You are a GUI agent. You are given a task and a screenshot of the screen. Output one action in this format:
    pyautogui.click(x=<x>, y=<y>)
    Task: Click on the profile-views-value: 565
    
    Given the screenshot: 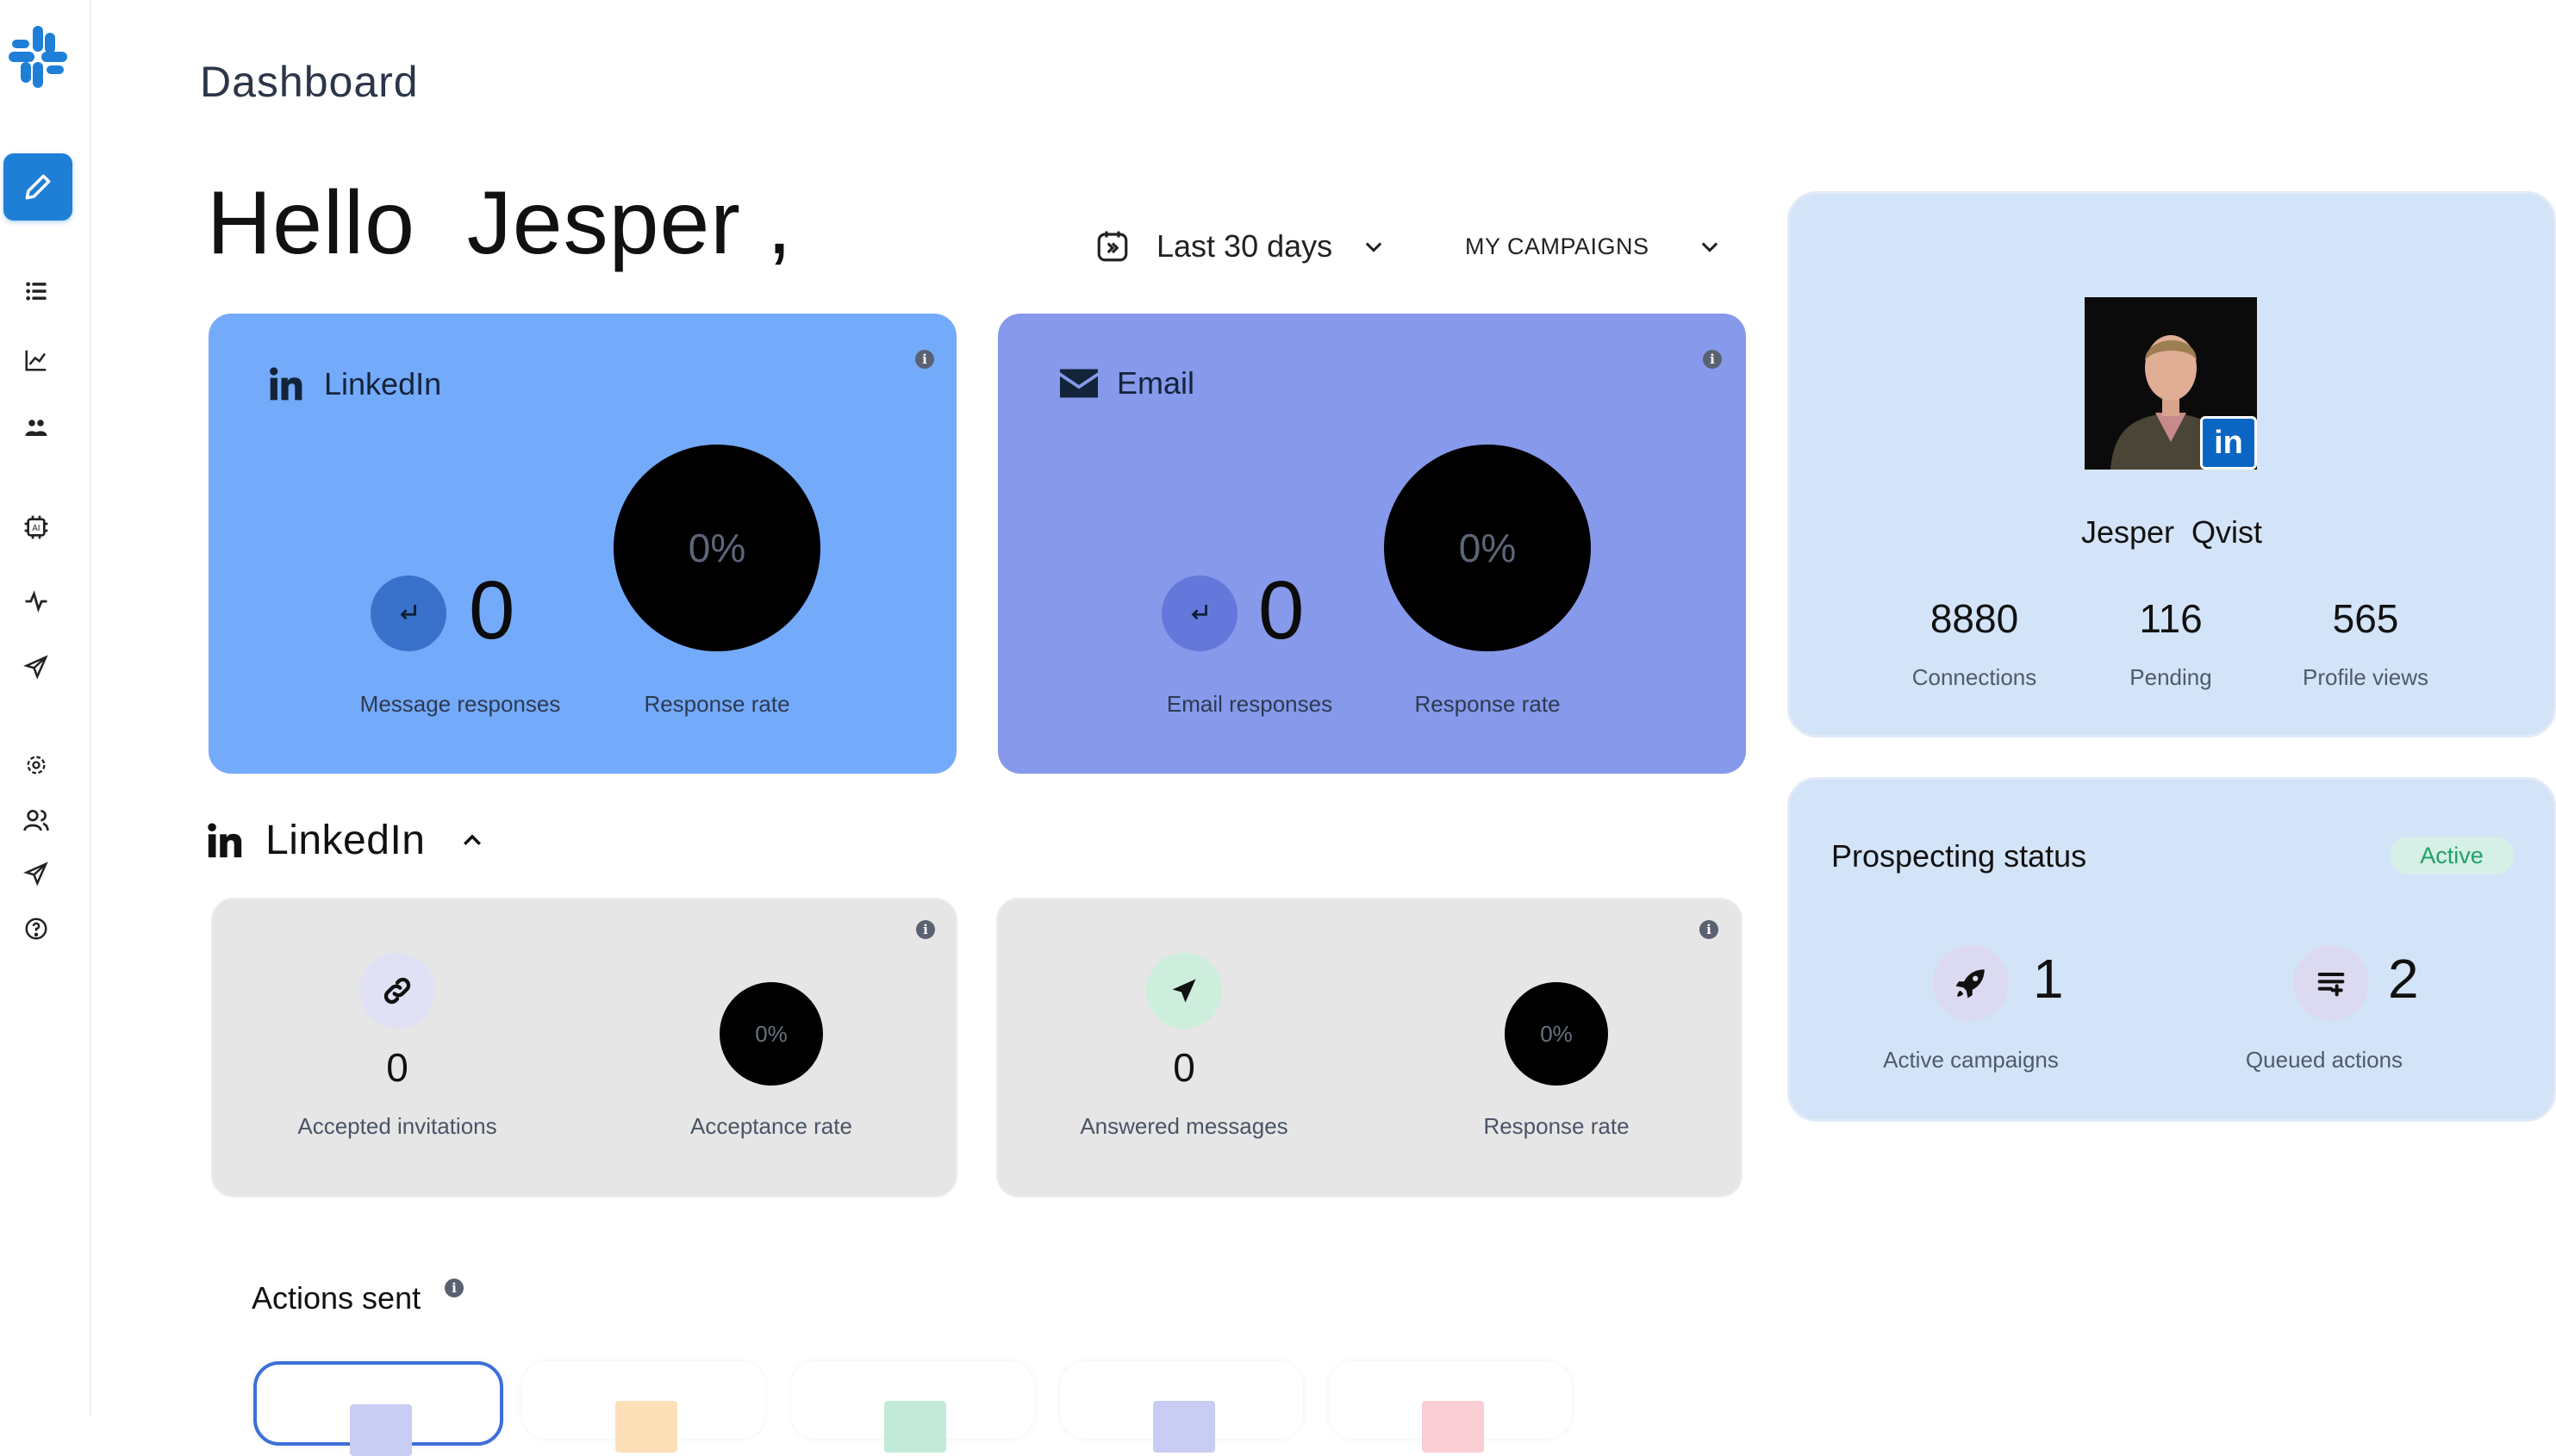 What is the action you would take?
    pyautogui.click(x=2365, y=619)
    